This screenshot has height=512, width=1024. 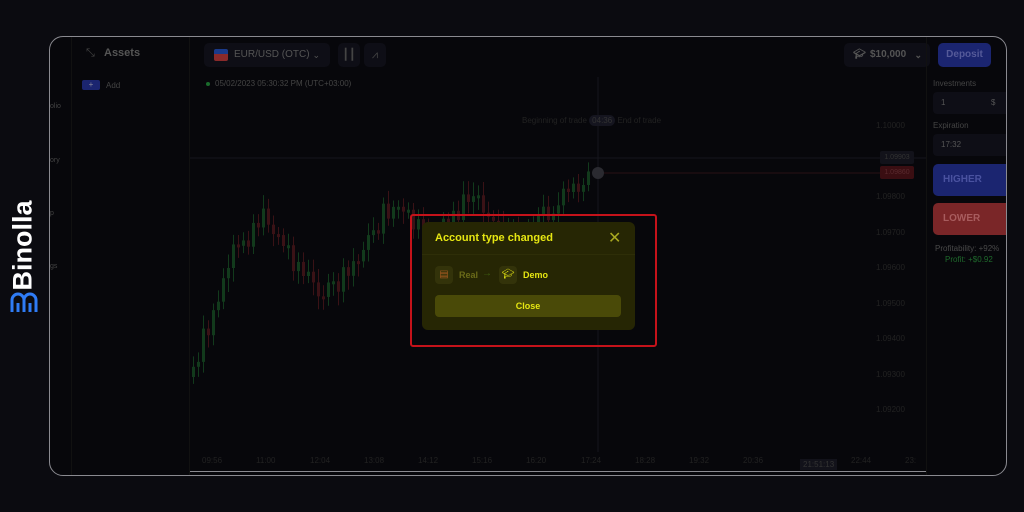 I want to click on chart-type-button: ┃┃, so click(x=349, y=55).